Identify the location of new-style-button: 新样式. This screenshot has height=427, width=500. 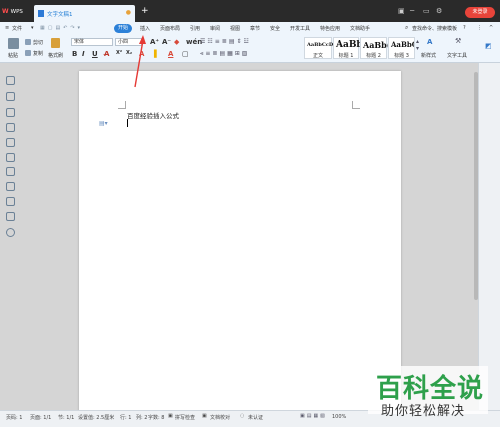
(428, 55).